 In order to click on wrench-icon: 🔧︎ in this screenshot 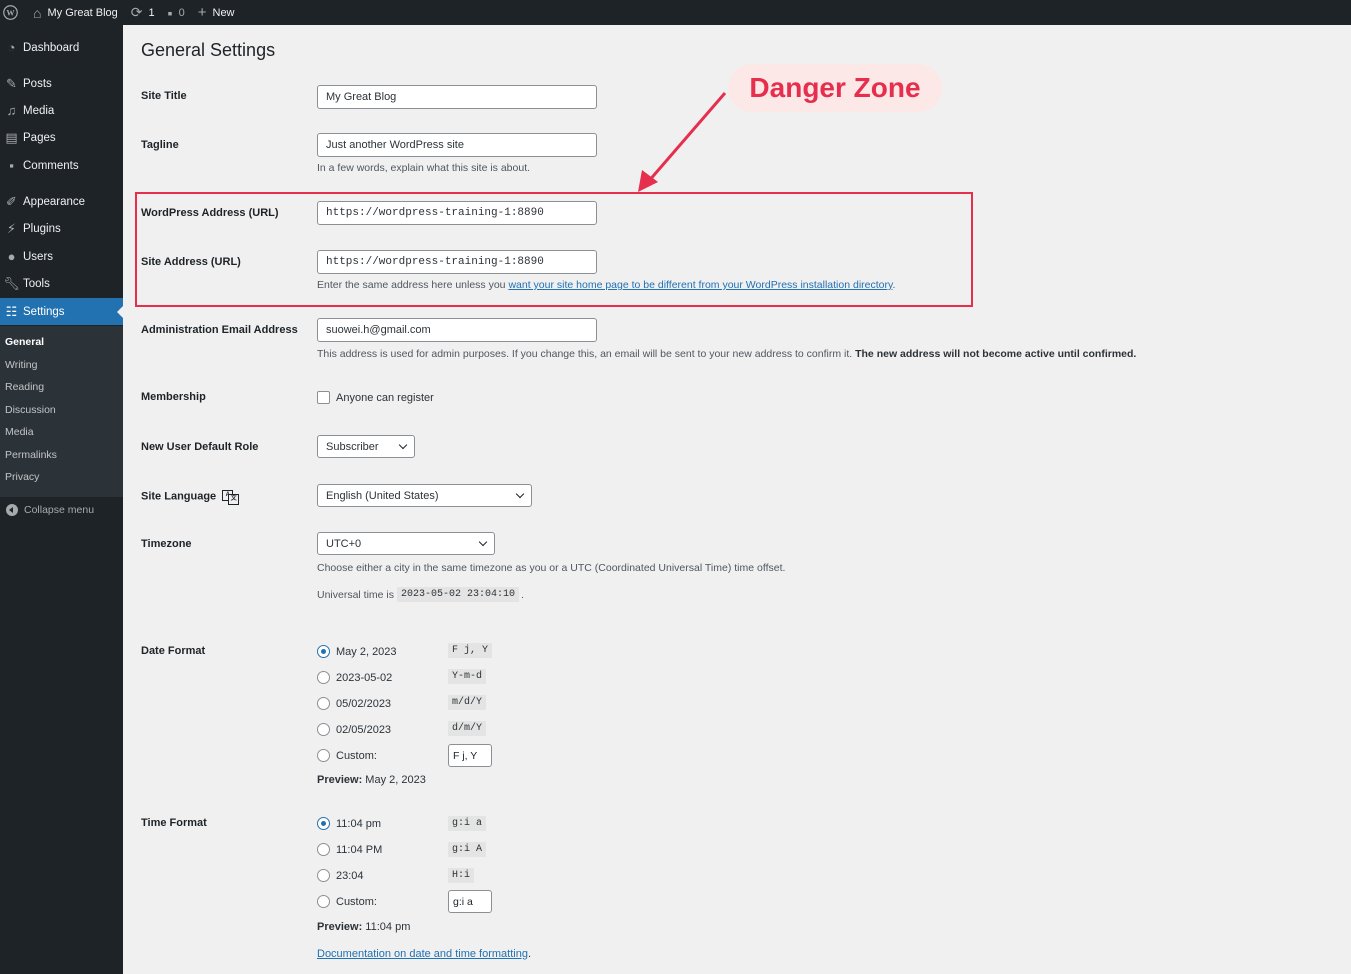, I will do `click(11, 283)`.